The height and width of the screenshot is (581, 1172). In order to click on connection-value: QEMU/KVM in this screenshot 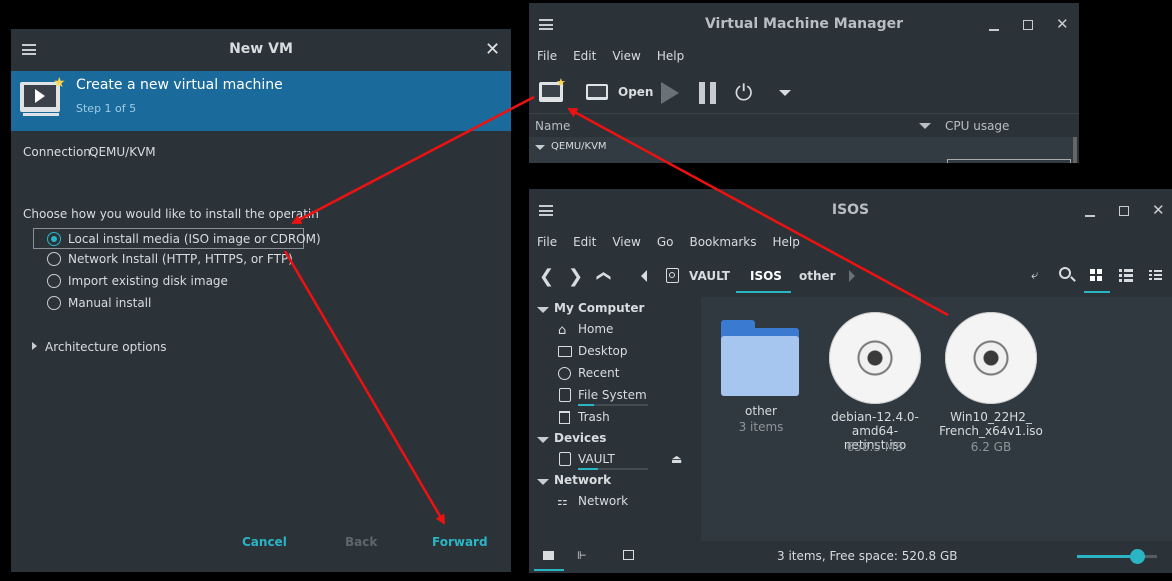, I will do `click(122, 152)`.